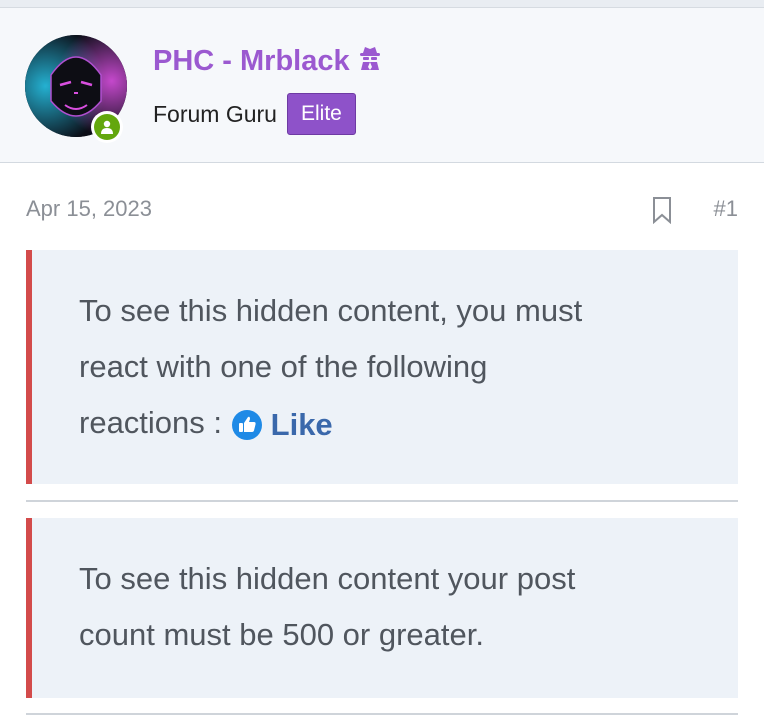 This screenshot has width=764, height=720. Describe the element at coordinates (76, 89) in the screenshot. I see `avatar-wrap` at that location.